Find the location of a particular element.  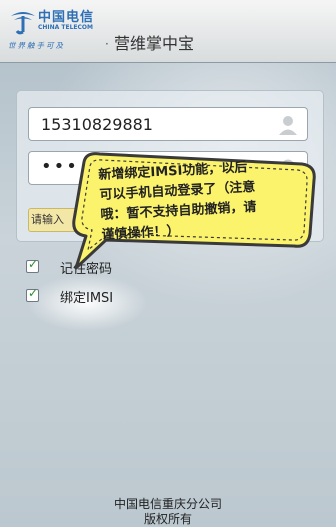

check-icon: ✓ is located at coordinates (33, 293).